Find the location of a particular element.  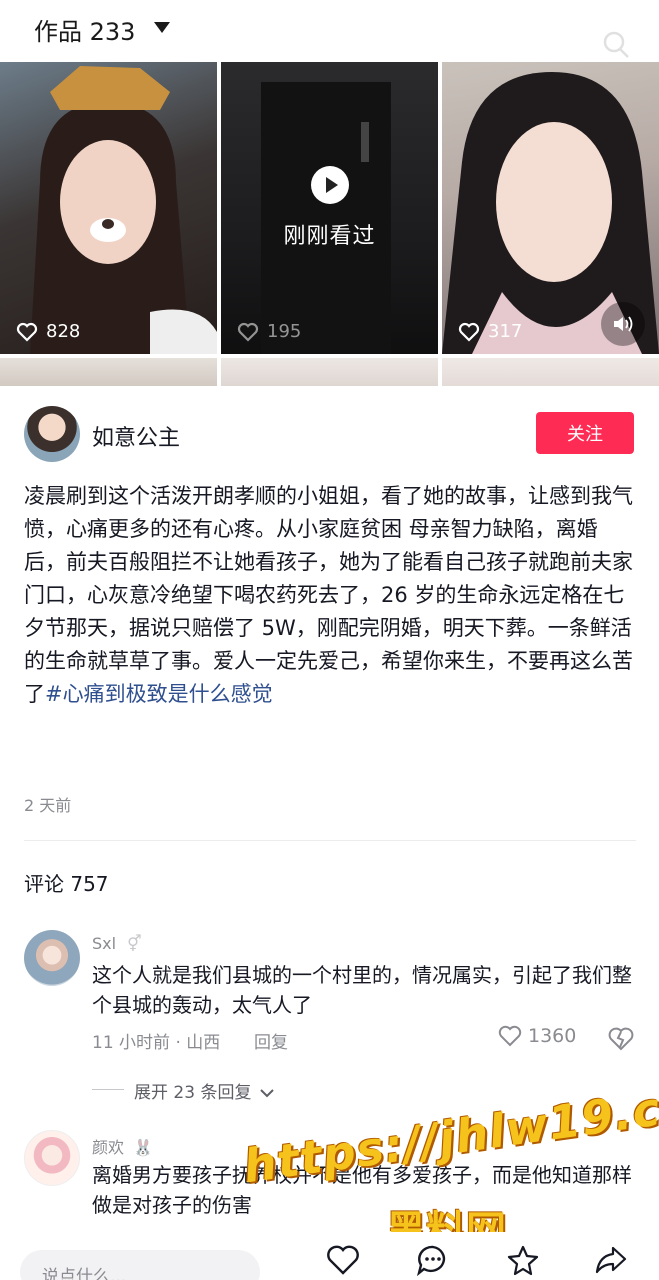

comment-like-count: 1360 is located at coordinates (552, 1036).